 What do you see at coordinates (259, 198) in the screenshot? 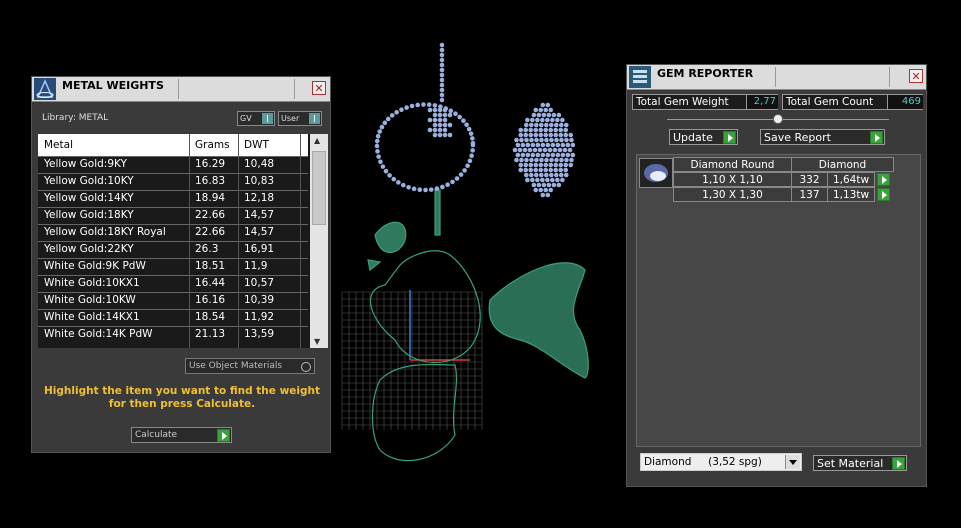
I see `dwt-cell: 12,18` at bounding box center [259, 198].